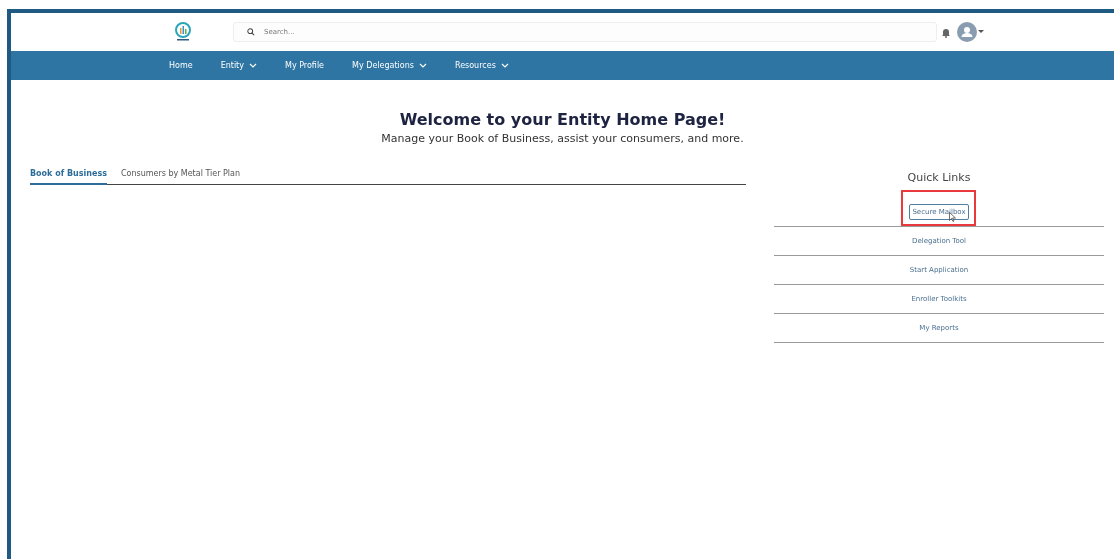 The image size is (1114, 559). I want to click on logo-icon, so click(183, 32).